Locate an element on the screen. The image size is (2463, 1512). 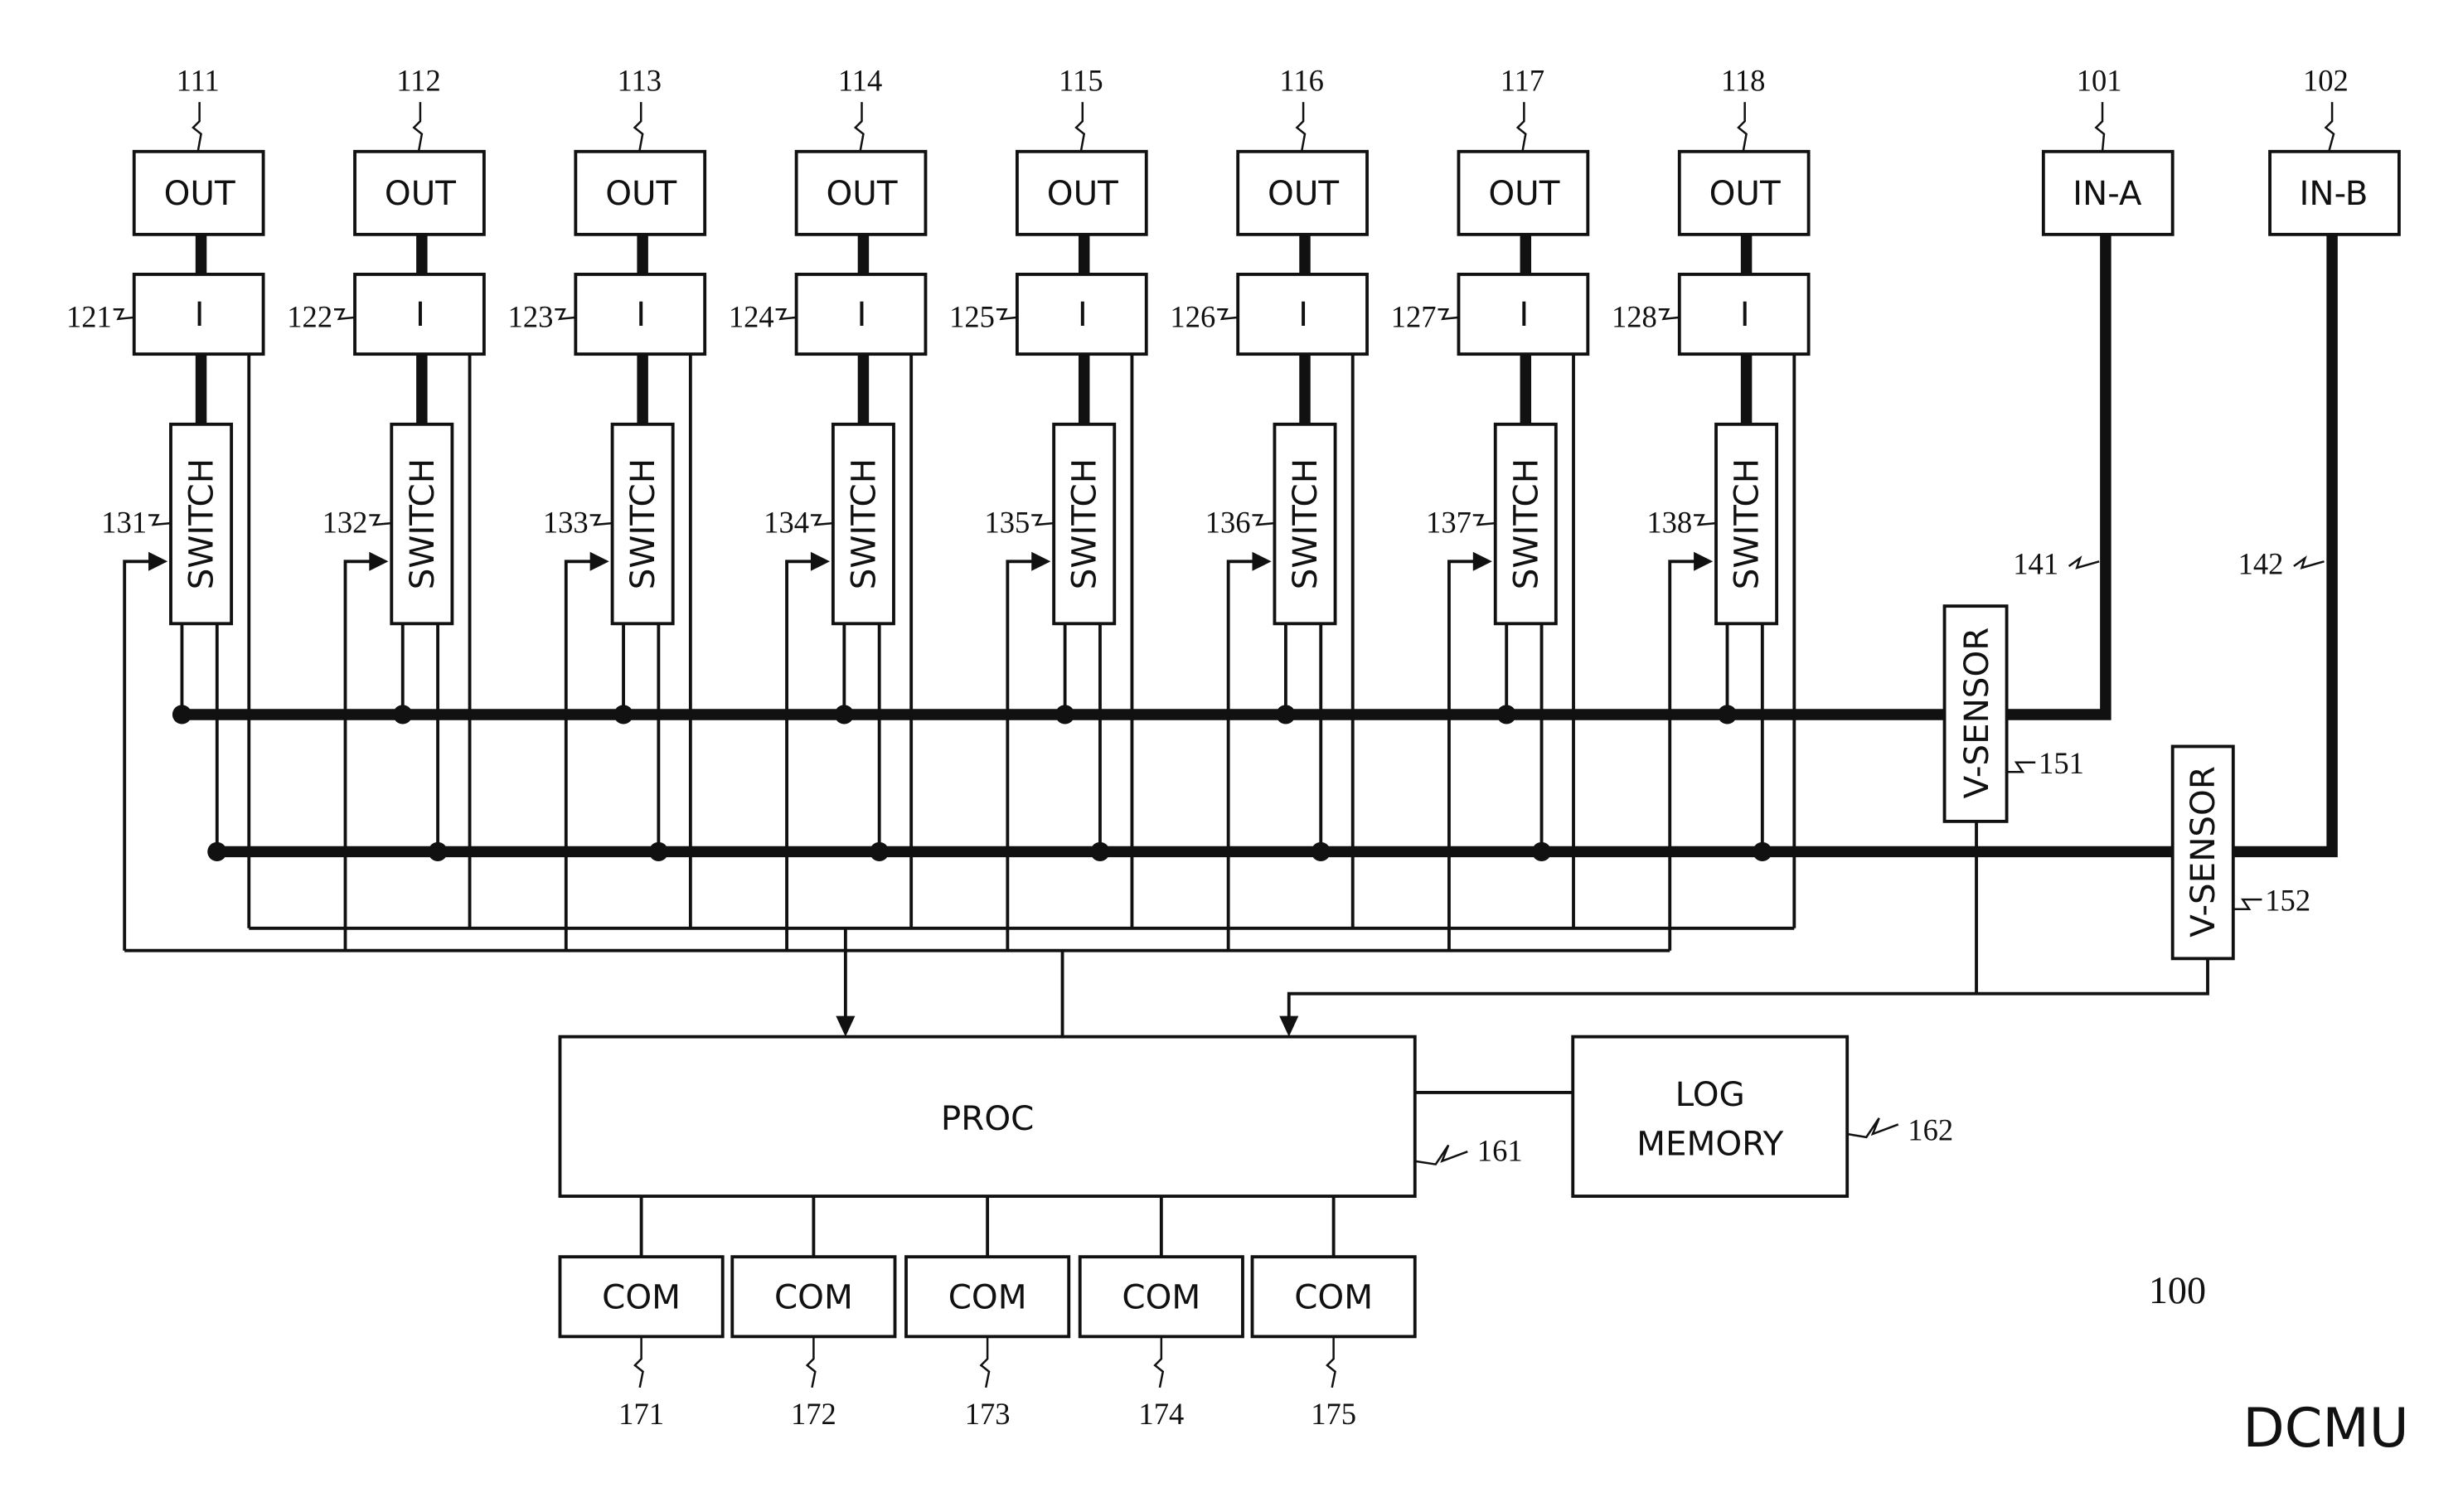
figure-title: DCMU is located at coordinates (2325, 1428).